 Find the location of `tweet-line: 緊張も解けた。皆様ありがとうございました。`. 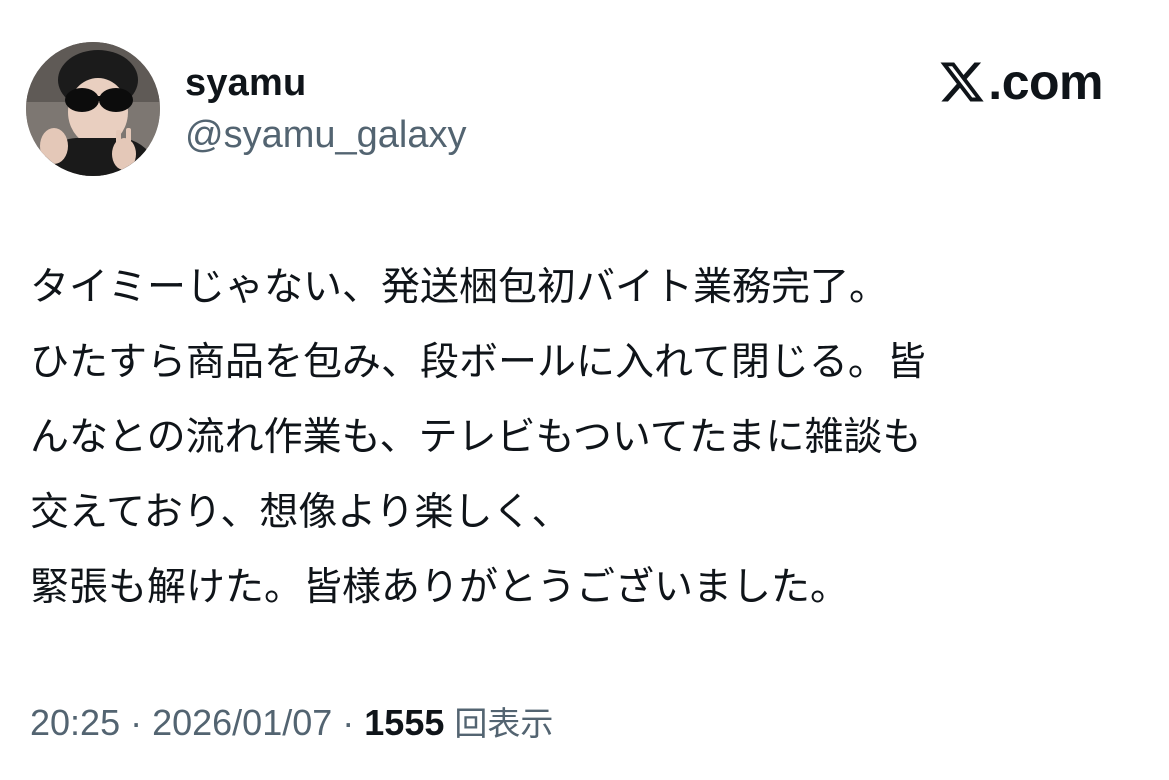

tweet-line: 緊張も解けた。皆様ありがとうございました。 is located at coordinates (440, 587).